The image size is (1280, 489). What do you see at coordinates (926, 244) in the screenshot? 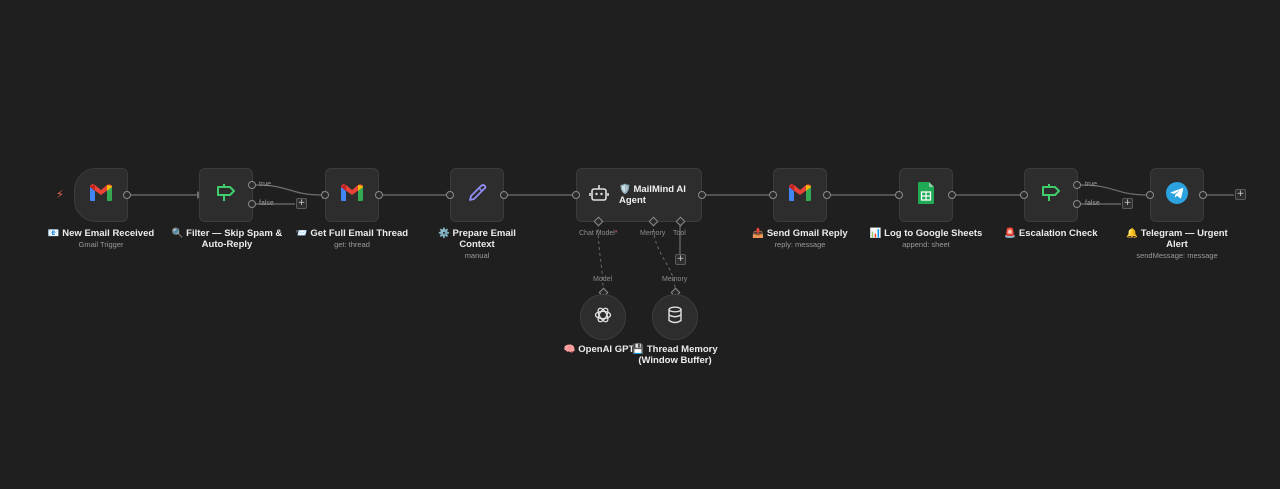
I see `node-subtitle: append: sheet` at bounding box center [926, 244].